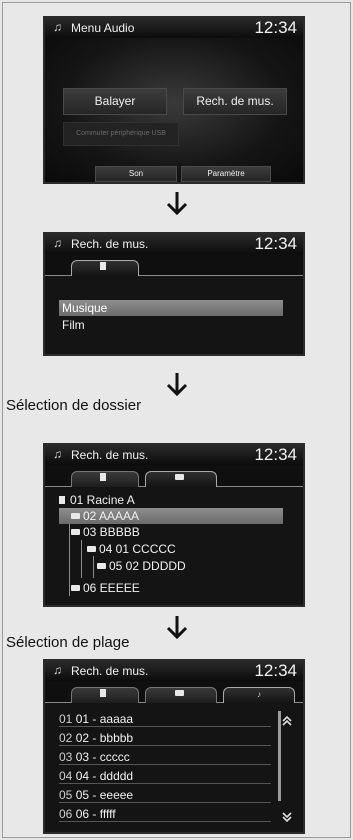 This screenshot has height=840, width=353. I want to click on list-item-film: Film, so click(171, 325).